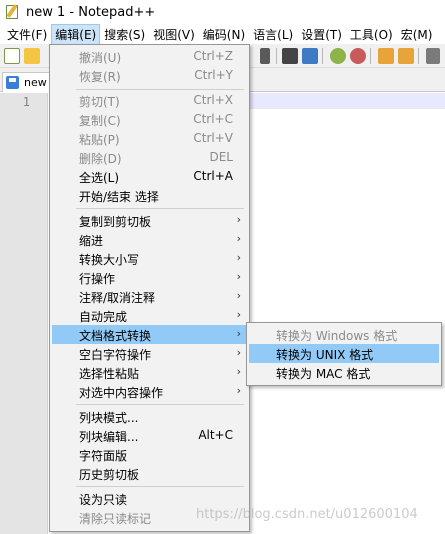 The width and height of the screenshot is (445, 534). Describe the element at coordinates (290, 56) in the screenshot. I see `find-icon` at that location.